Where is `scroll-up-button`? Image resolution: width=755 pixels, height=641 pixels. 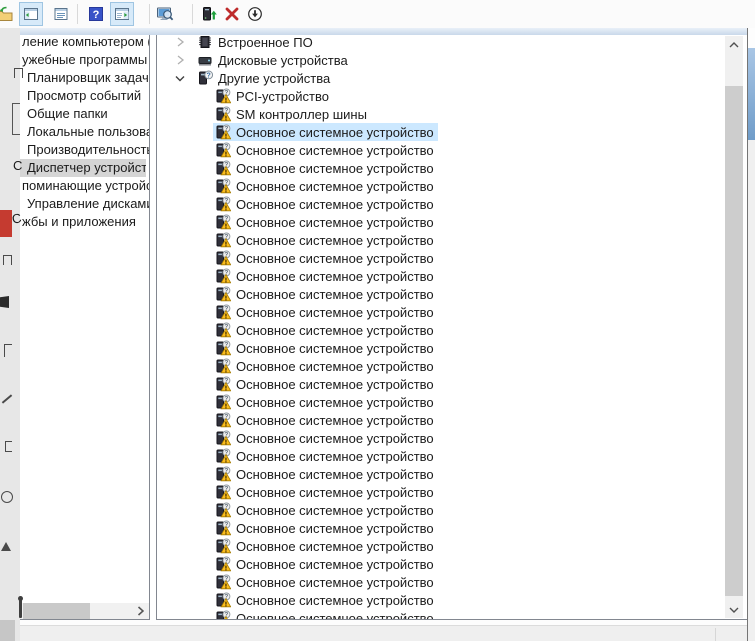 scroll-up-button is located at coordinates (734, 44).